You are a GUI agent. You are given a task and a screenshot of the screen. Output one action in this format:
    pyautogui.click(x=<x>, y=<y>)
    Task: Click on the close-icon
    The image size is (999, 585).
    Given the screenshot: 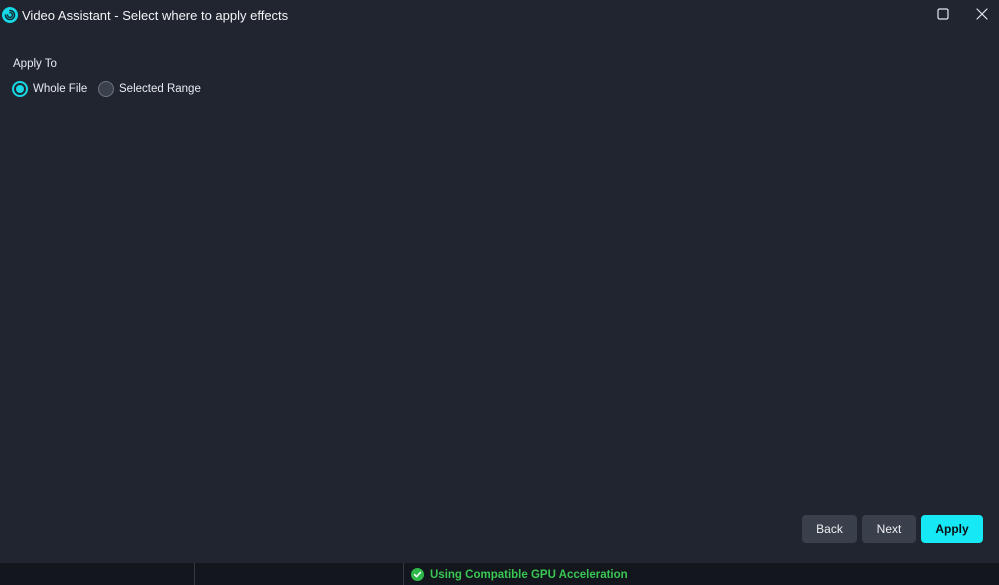 What is the action you would take?
    pyautogui.click(x=982, y=16)
    